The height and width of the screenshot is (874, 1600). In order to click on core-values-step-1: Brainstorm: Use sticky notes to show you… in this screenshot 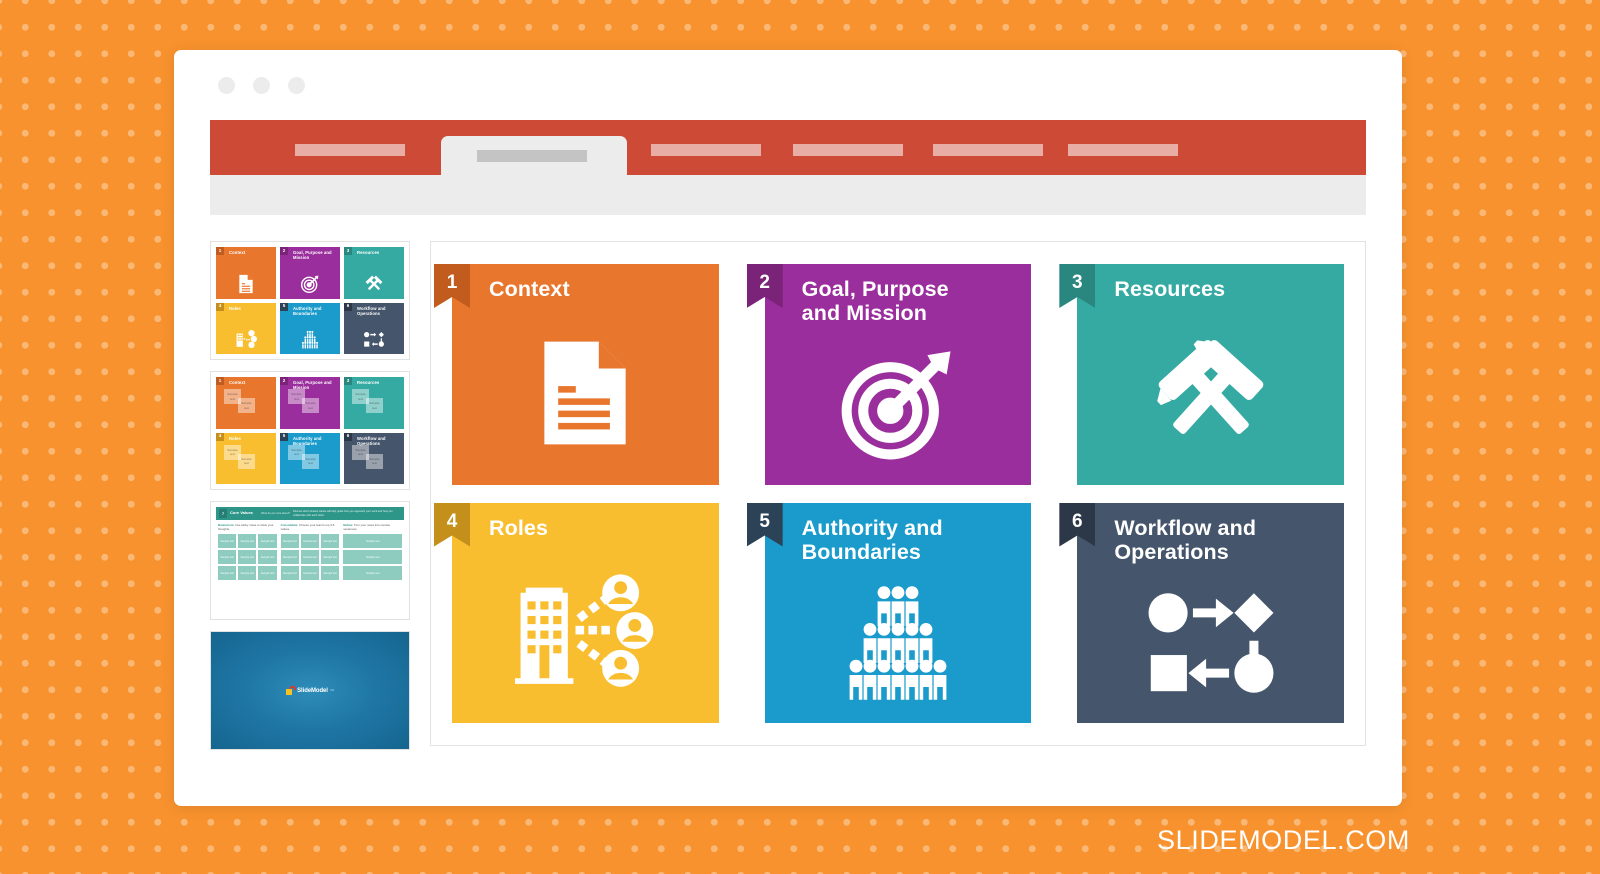, I will do `click(247, 527)`.